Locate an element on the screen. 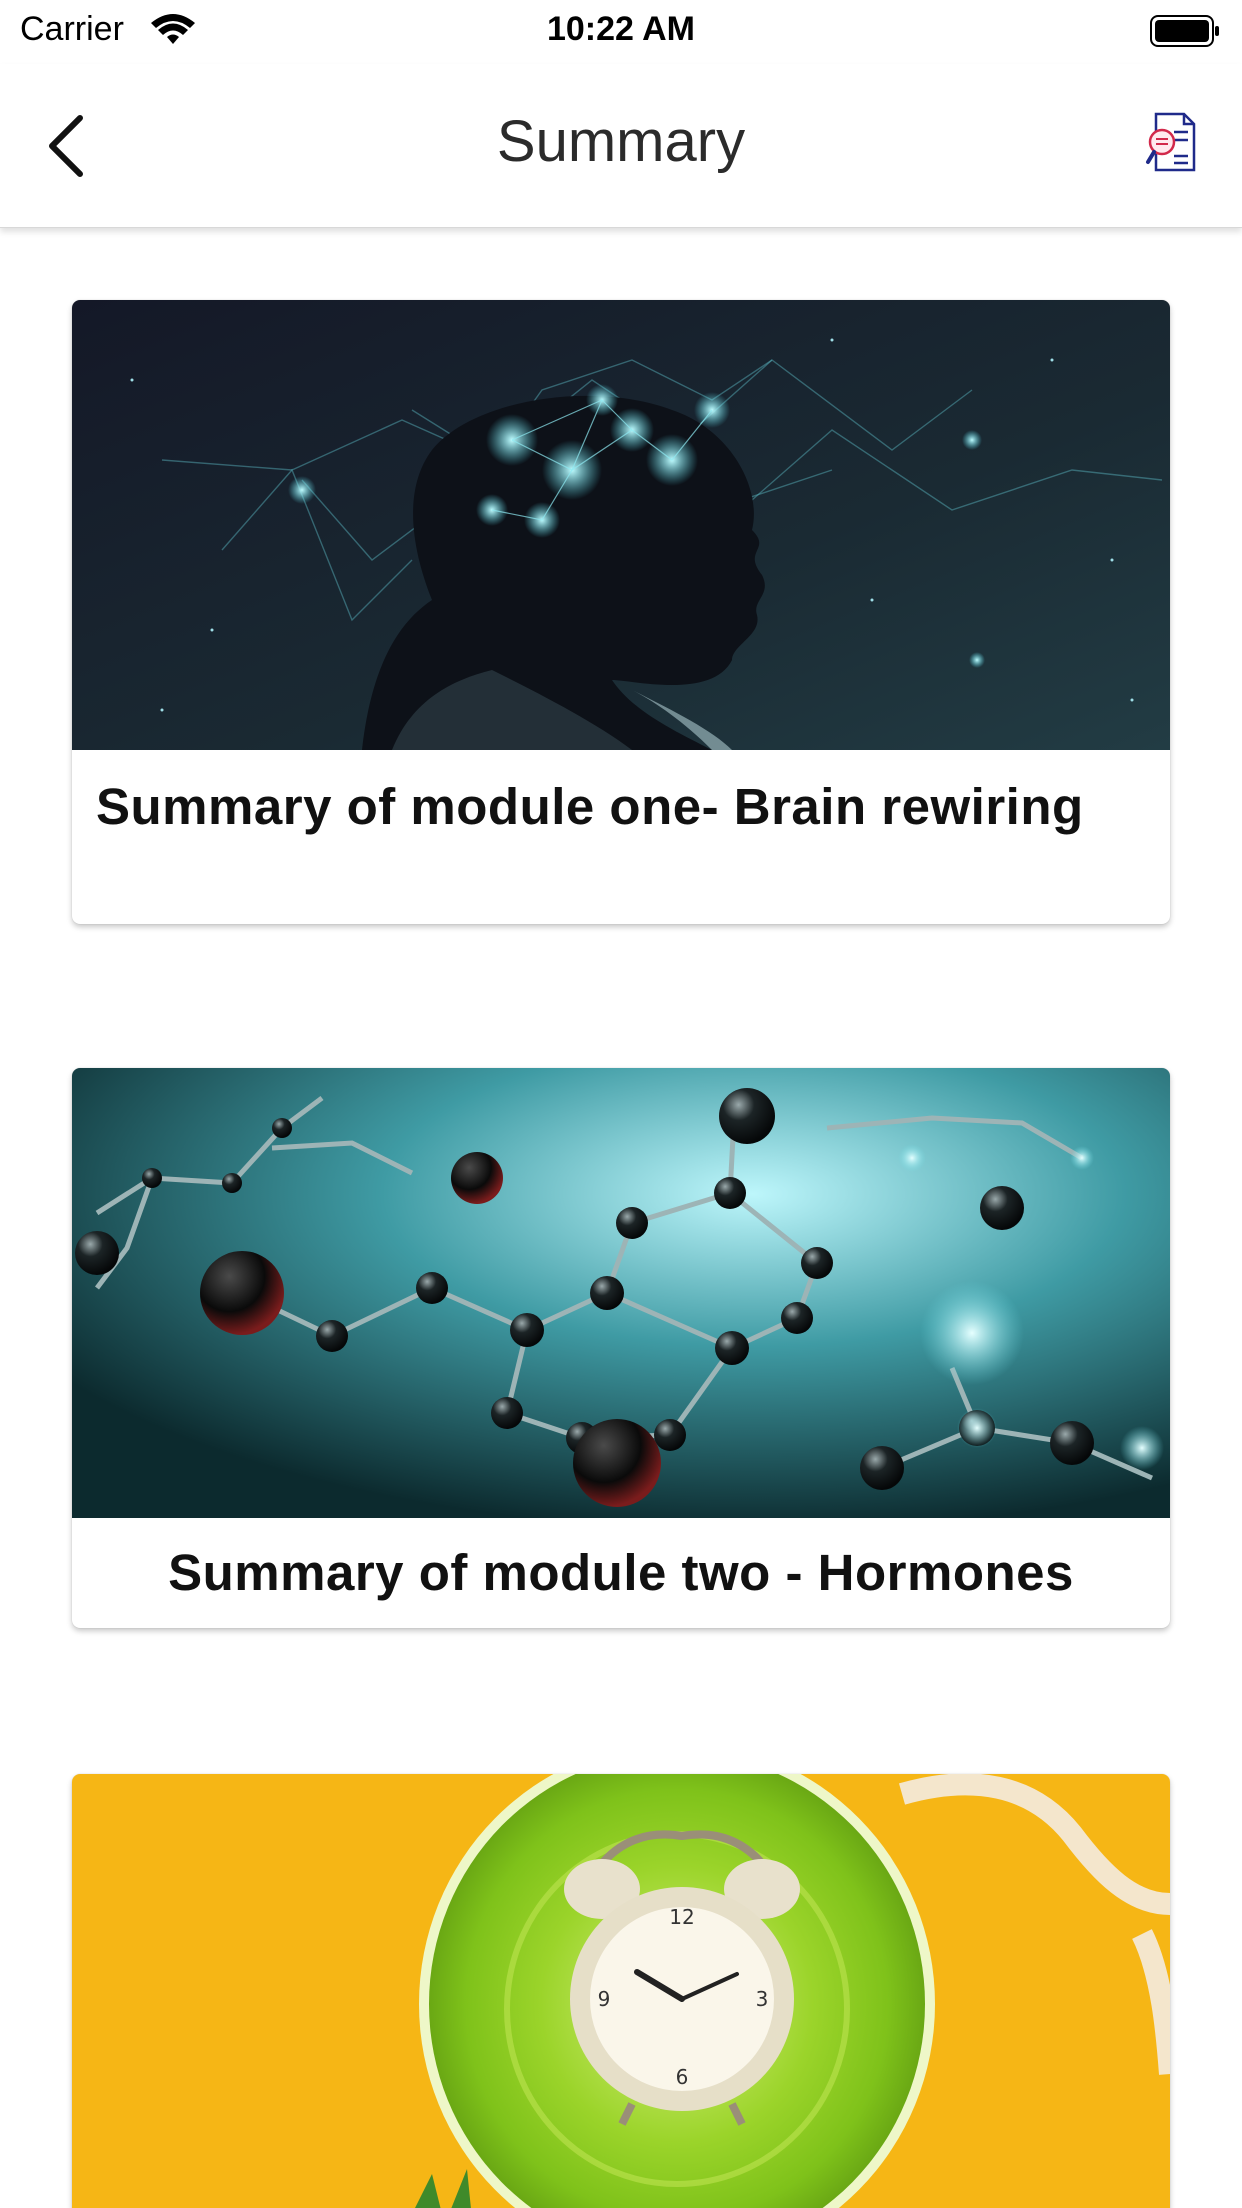 Image resolution: width=1242 pixels, height=2208 pixels. svg-text: 9 is located at coordinates (604, 1999).